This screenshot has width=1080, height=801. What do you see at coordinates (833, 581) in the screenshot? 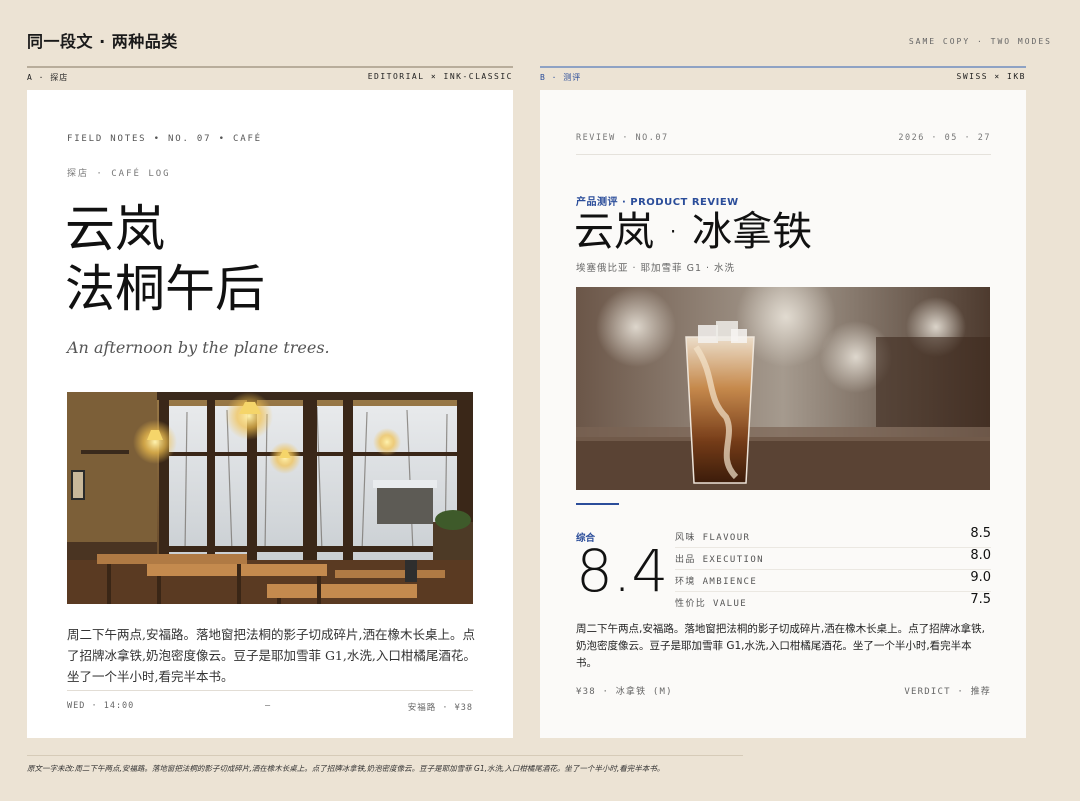
I see `score-row-ambience: 环境 AMBIENCE 9.0` at bounding box center [833, 581].